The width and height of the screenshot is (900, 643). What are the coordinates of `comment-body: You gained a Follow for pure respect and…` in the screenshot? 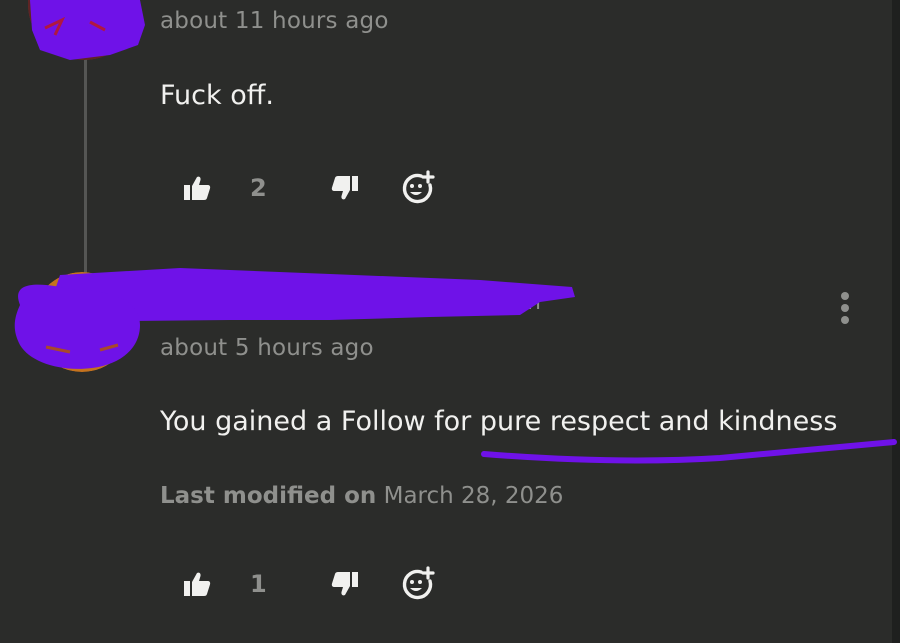 It's located at (499, 421).